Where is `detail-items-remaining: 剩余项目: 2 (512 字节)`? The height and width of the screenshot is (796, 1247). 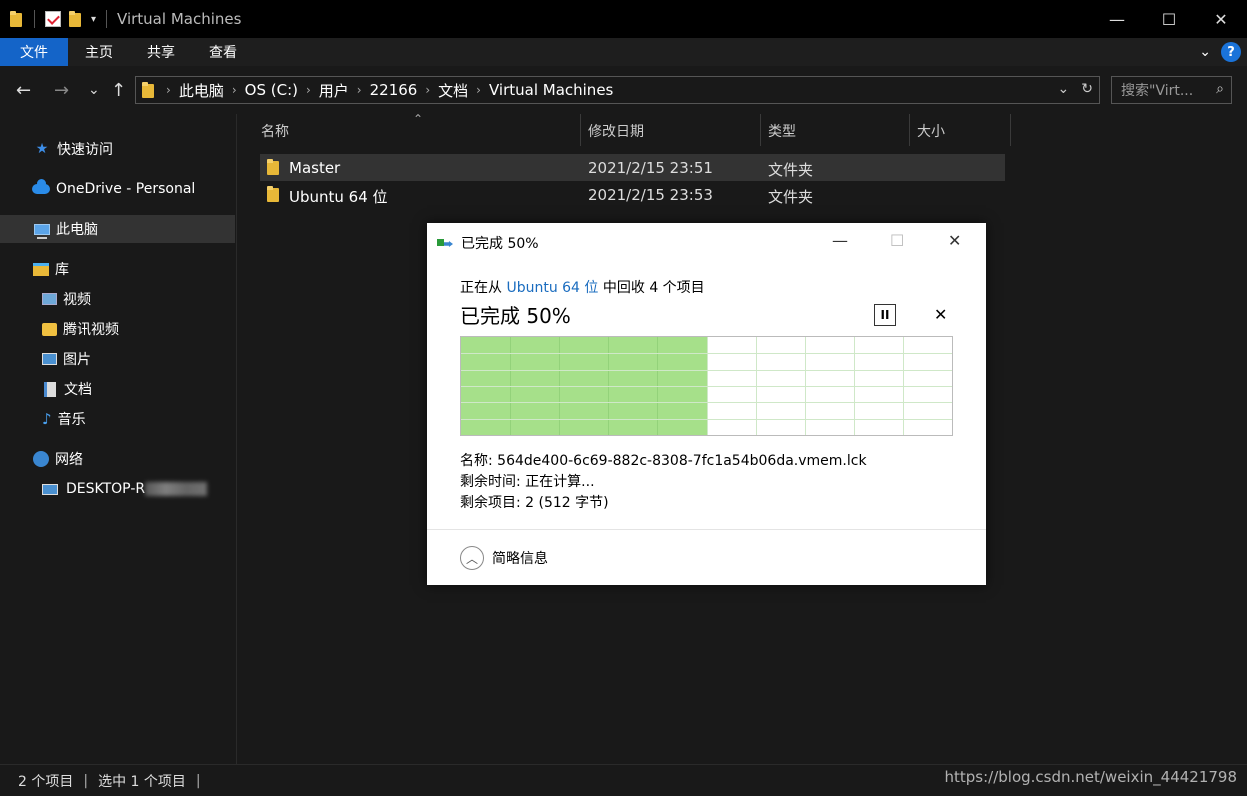 detail-items-remaining: 剩余项目: 2 (512 字节) is located at coordinates (534, 502).